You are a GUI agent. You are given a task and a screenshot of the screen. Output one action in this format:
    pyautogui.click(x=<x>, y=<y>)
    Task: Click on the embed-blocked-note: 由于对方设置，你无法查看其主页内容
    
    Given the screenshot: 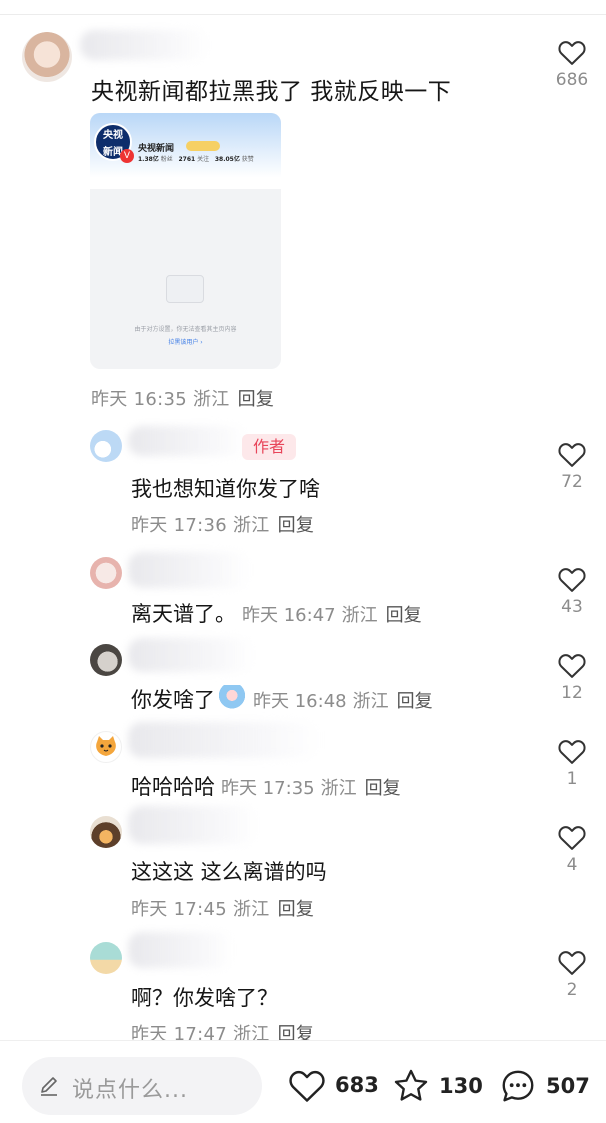 What is the action you would take?
    pyautogui.click(x=185, y=329)
    